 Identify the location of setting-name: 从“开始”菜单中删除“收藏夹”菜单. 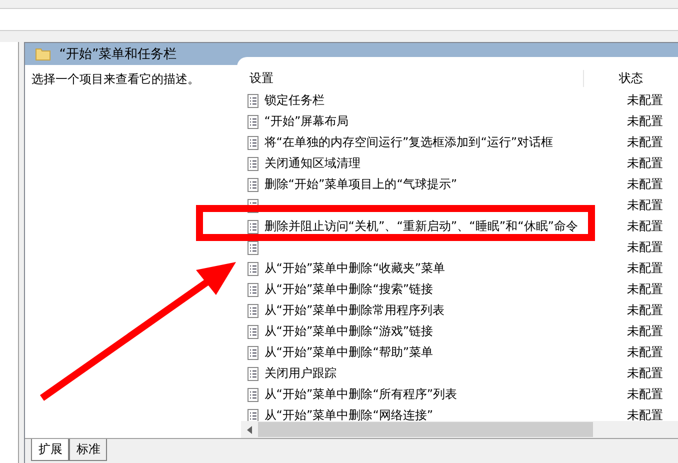
(355, 268).